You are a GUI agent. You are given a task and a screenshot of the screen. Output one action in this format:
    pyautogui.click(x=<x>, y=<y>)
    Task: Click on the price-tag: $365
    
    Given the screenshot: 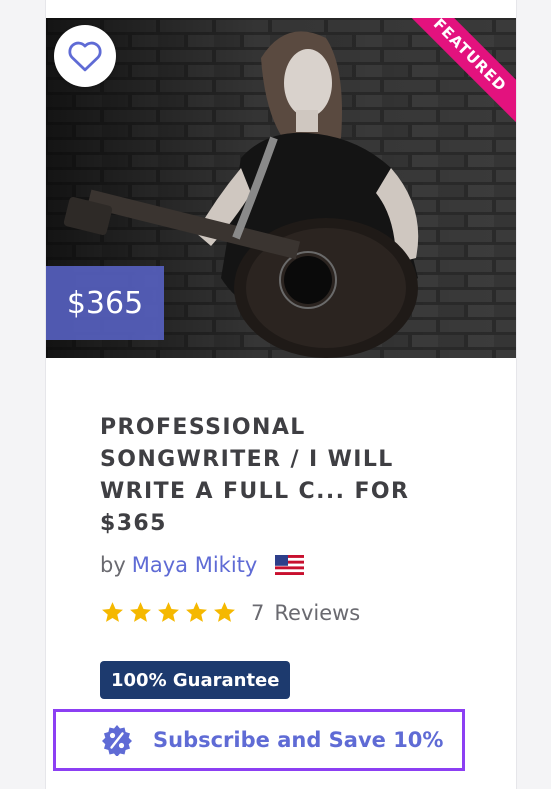 What is the action you would take?
    pyautogui.click(x=105, y=303)
    